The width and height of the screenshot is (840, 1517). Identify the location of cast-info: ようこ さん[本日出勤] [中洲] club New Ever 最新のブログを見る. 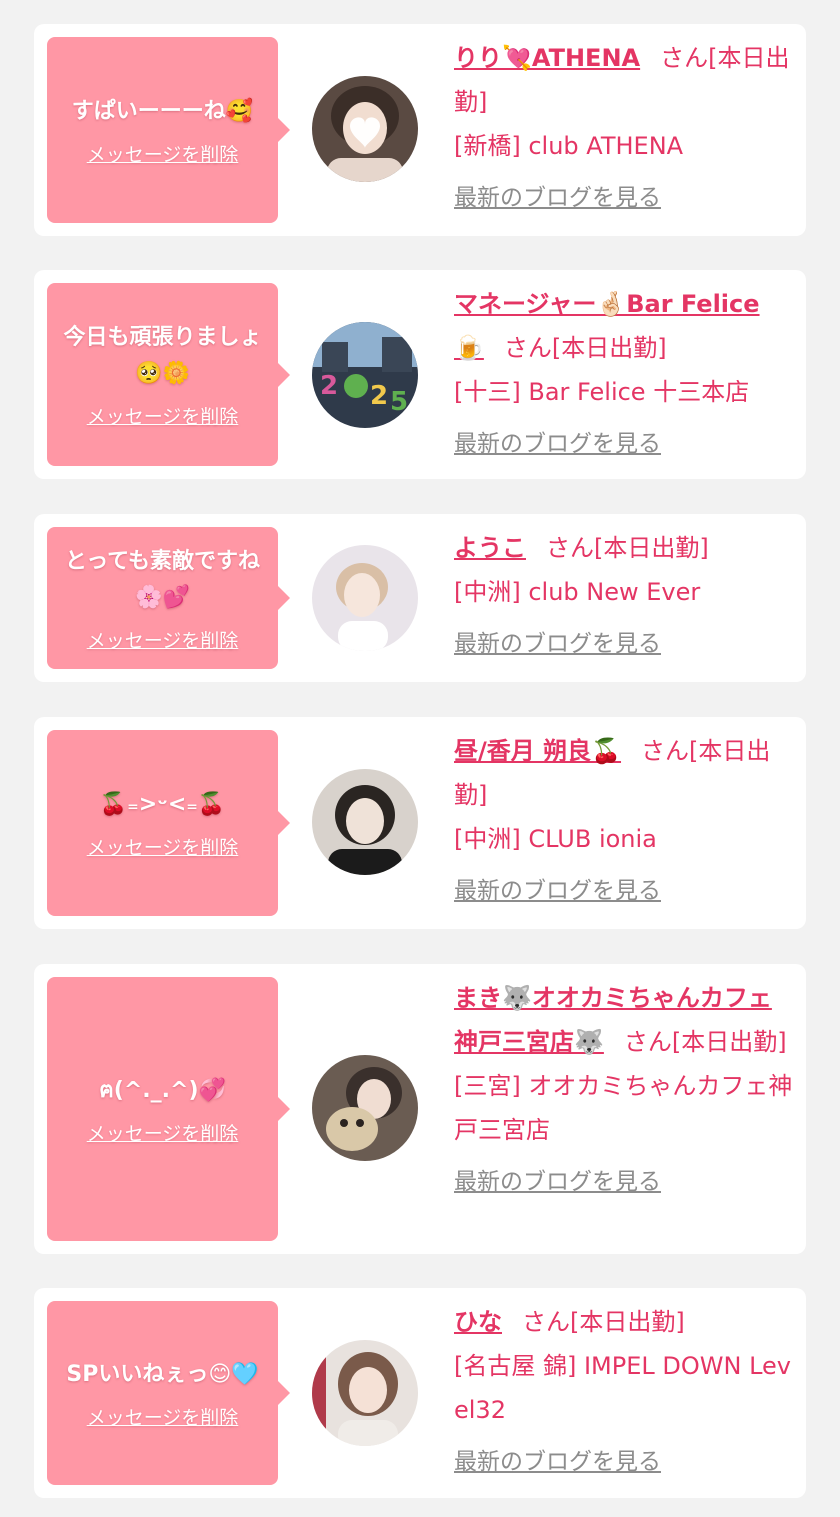
(624, 594).